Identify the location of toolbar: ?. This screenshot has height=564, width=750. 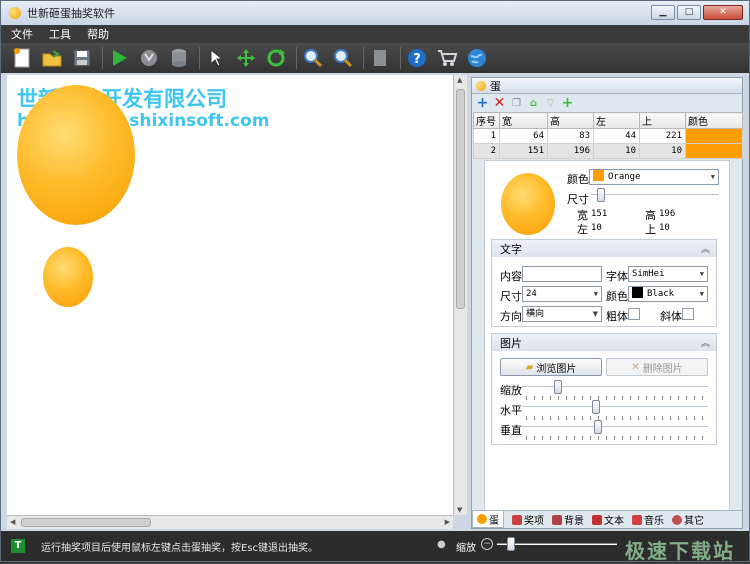
(375, 58).